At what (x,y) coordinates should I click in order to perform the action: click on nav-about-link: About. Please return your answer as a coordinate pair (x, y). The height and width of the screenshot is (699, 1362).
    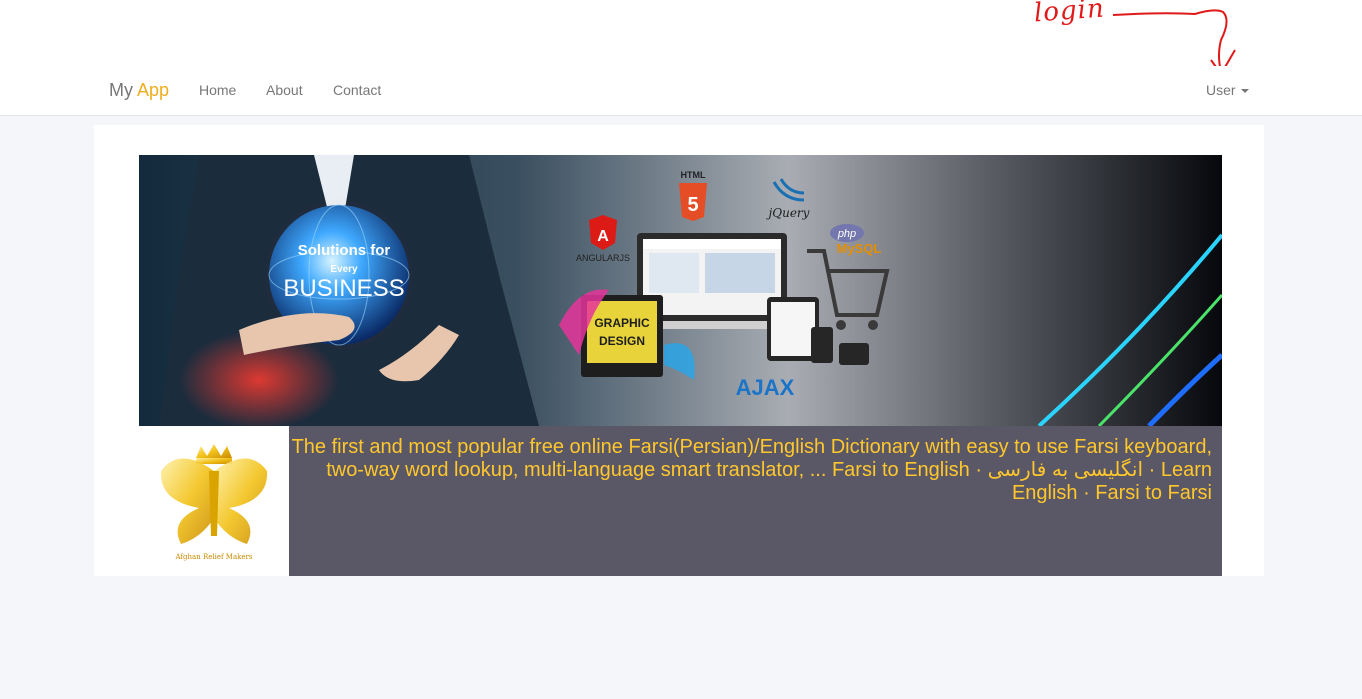
    Looking at the image, I should click on (284, 90).